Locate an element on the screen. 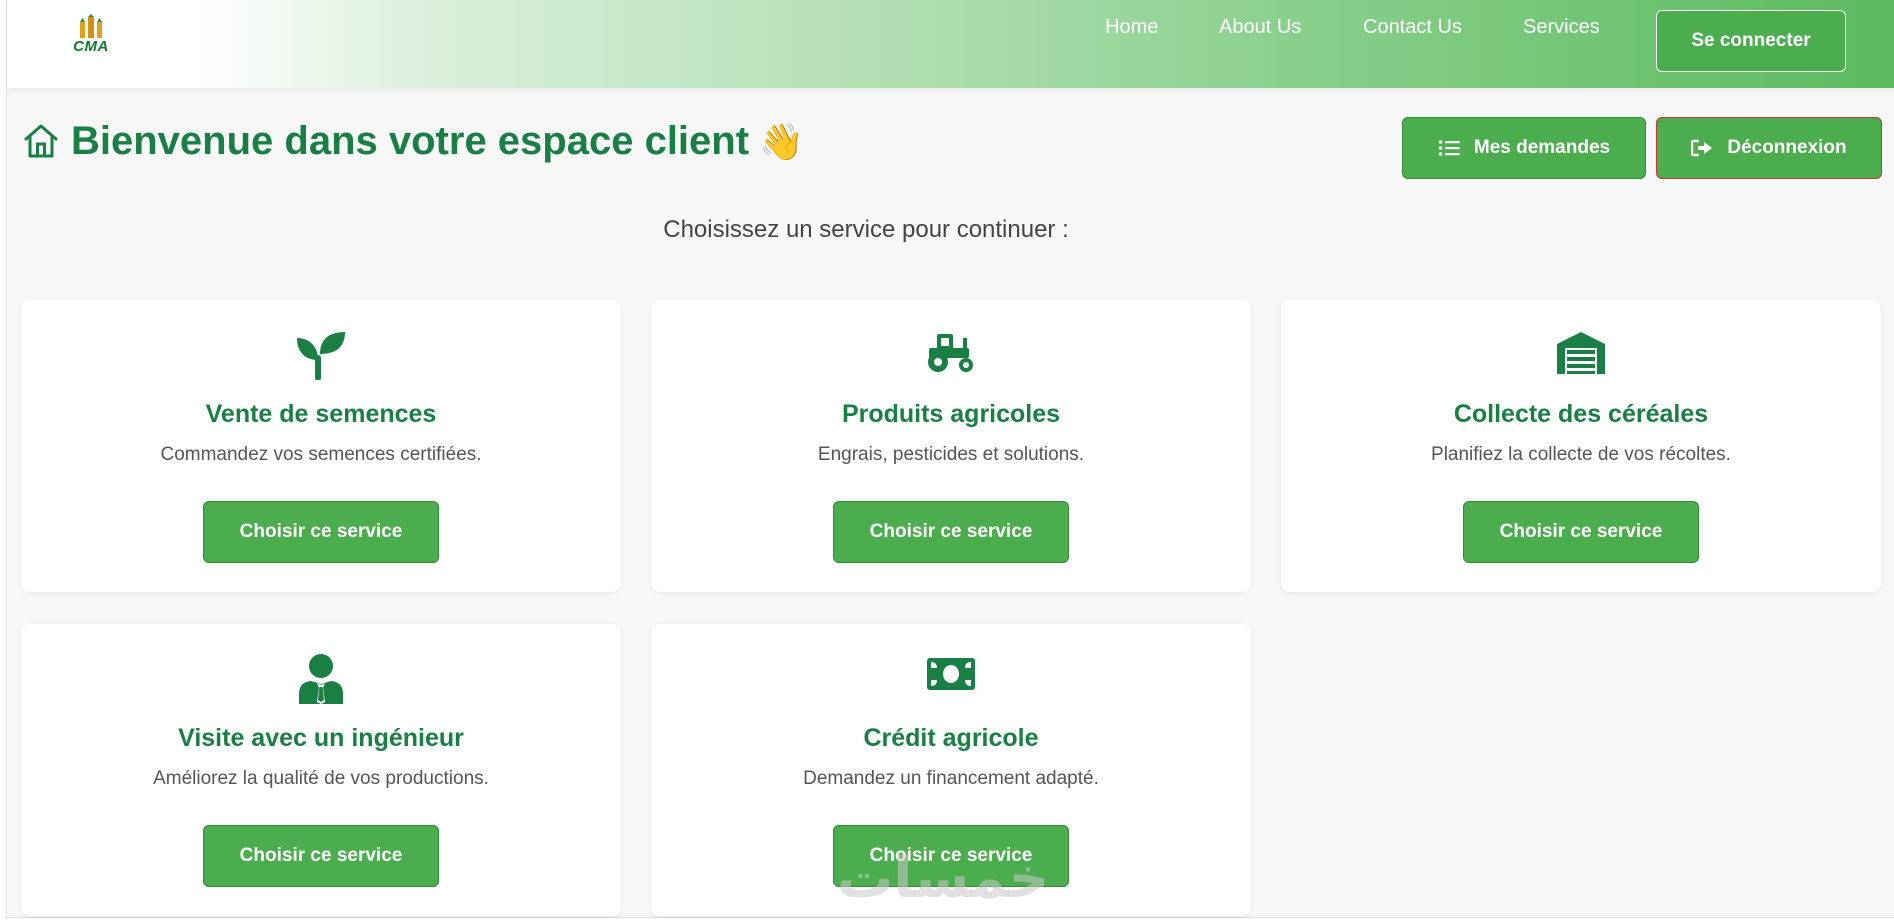 The image size is (1894, 920). money-bill-icon is located at coordinates (951, 674).